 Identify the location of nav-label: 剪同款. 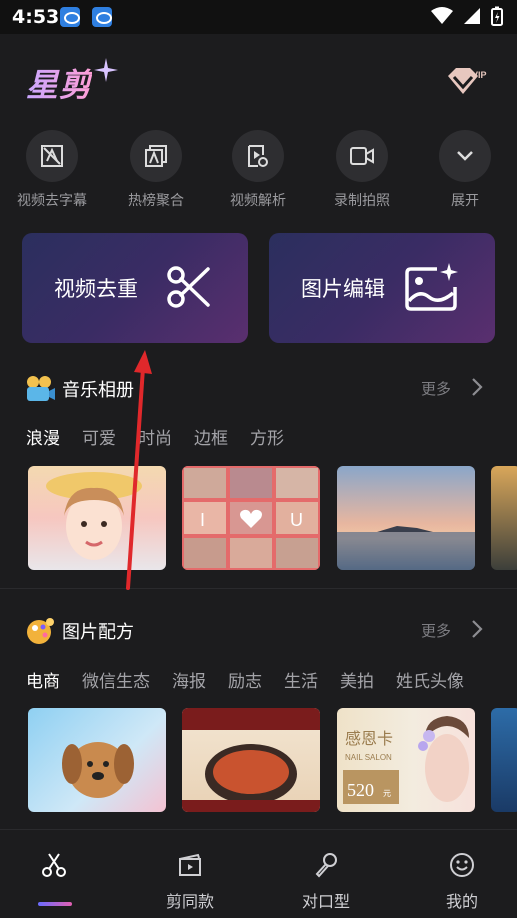
(189, 901).